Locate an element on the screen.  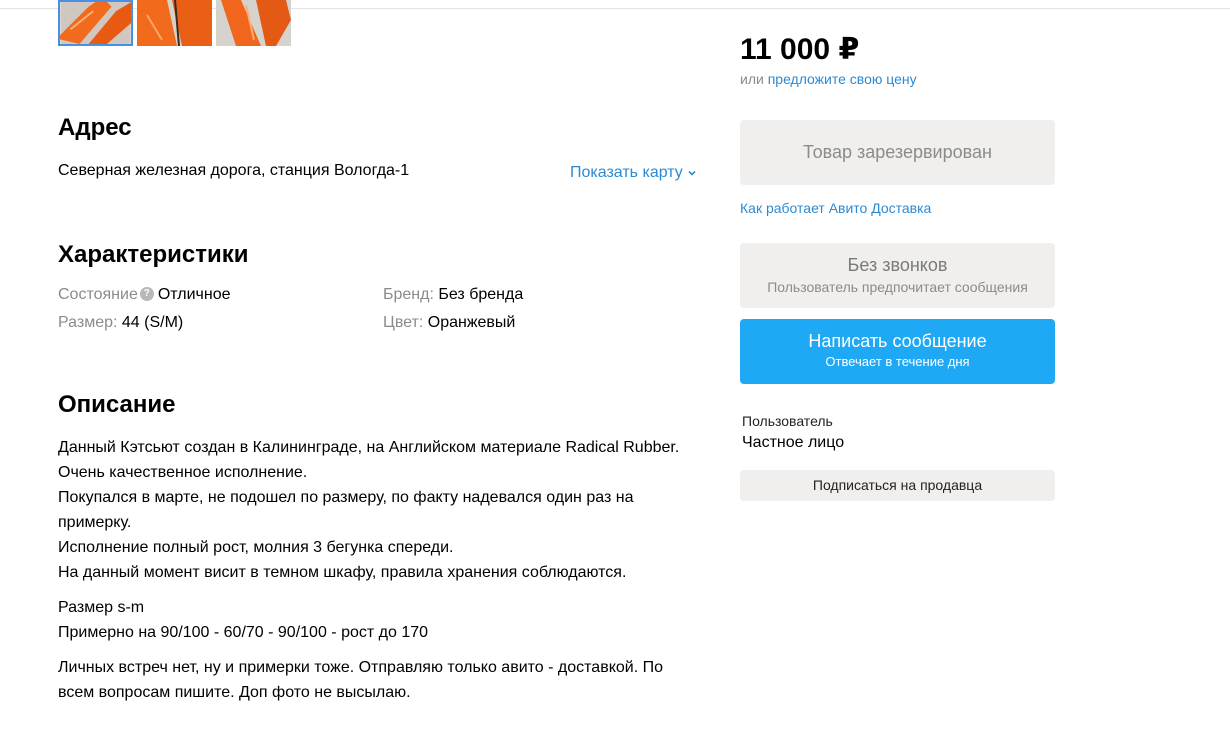
reserved-button: Товар зарезервирован is located at coordinates (897, 152).